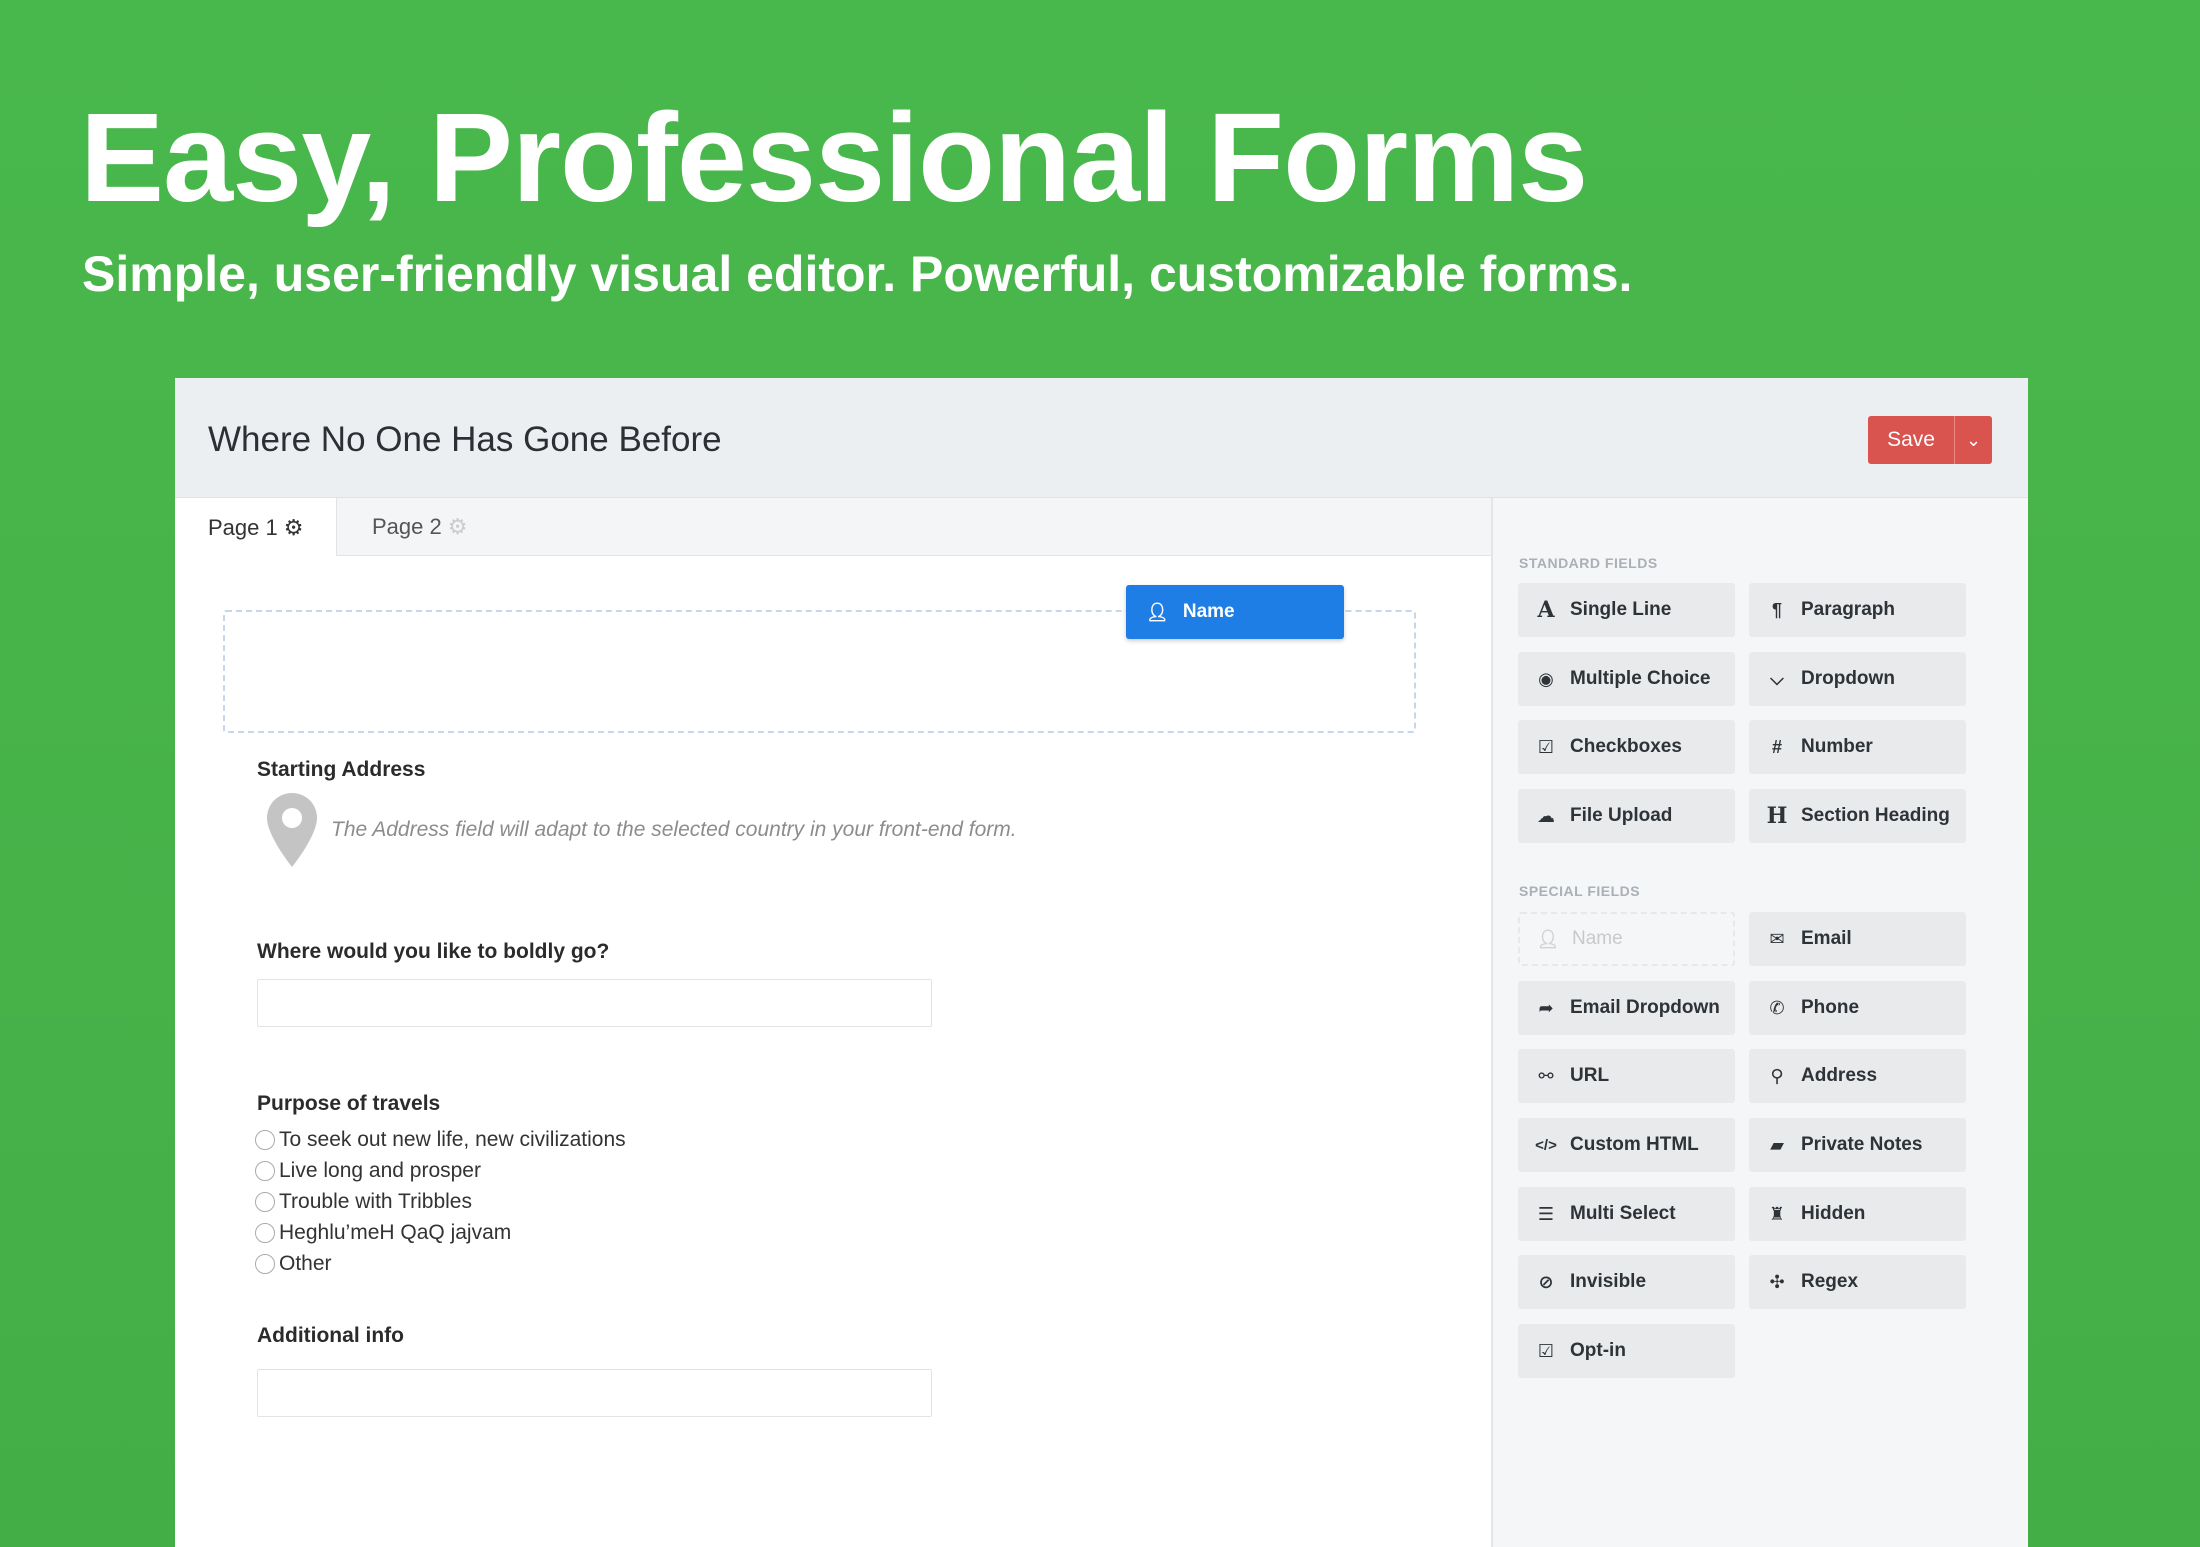 The image size is (2200, 1547). Describe the element at coordinates (1623, 1213) in the screenshot. I see `field-label-text: Multi Select` at that location.